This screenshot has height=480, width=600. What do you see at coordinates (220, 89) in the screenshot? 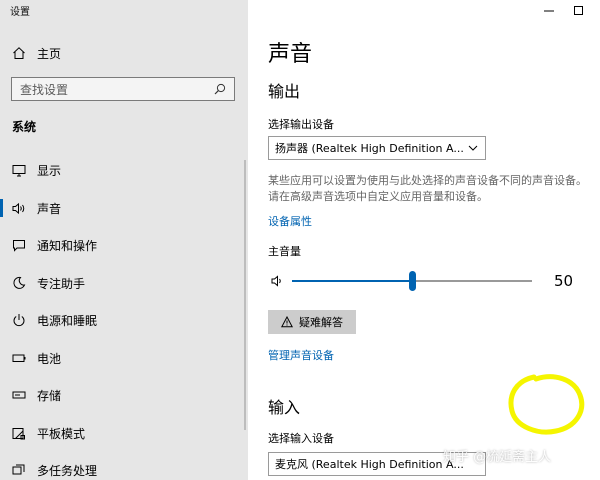
I see `search-icon` at bounding box center [220, 89].